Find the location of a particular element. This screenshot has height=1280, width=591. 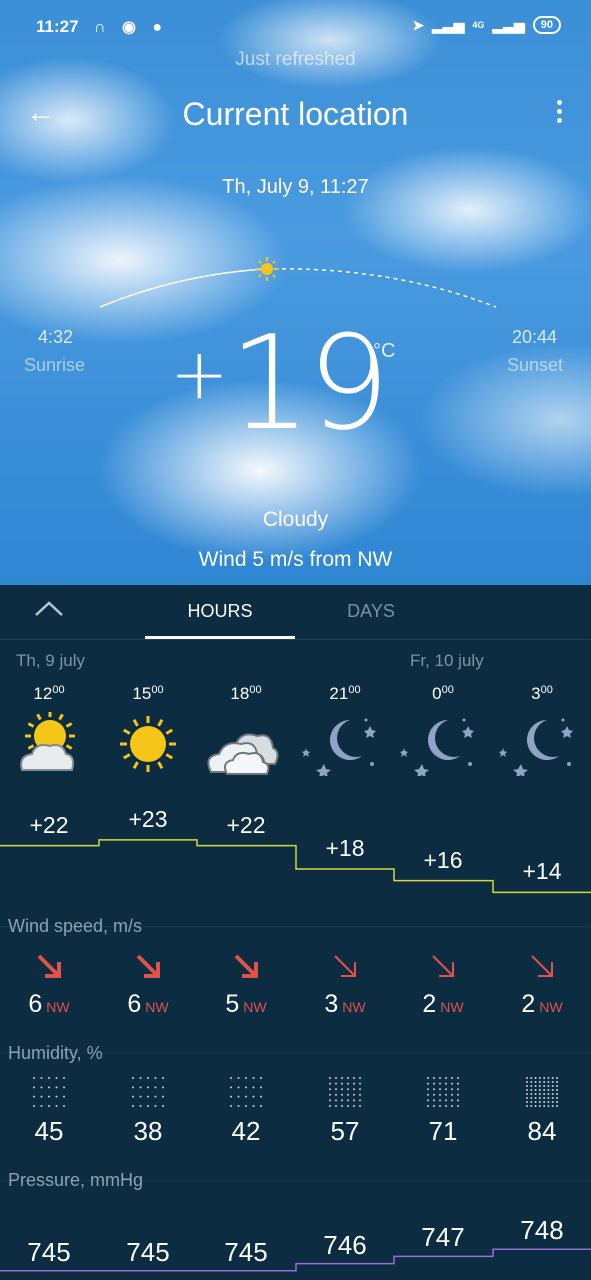

hour-label: 000 is located at coordinates (443, 693).